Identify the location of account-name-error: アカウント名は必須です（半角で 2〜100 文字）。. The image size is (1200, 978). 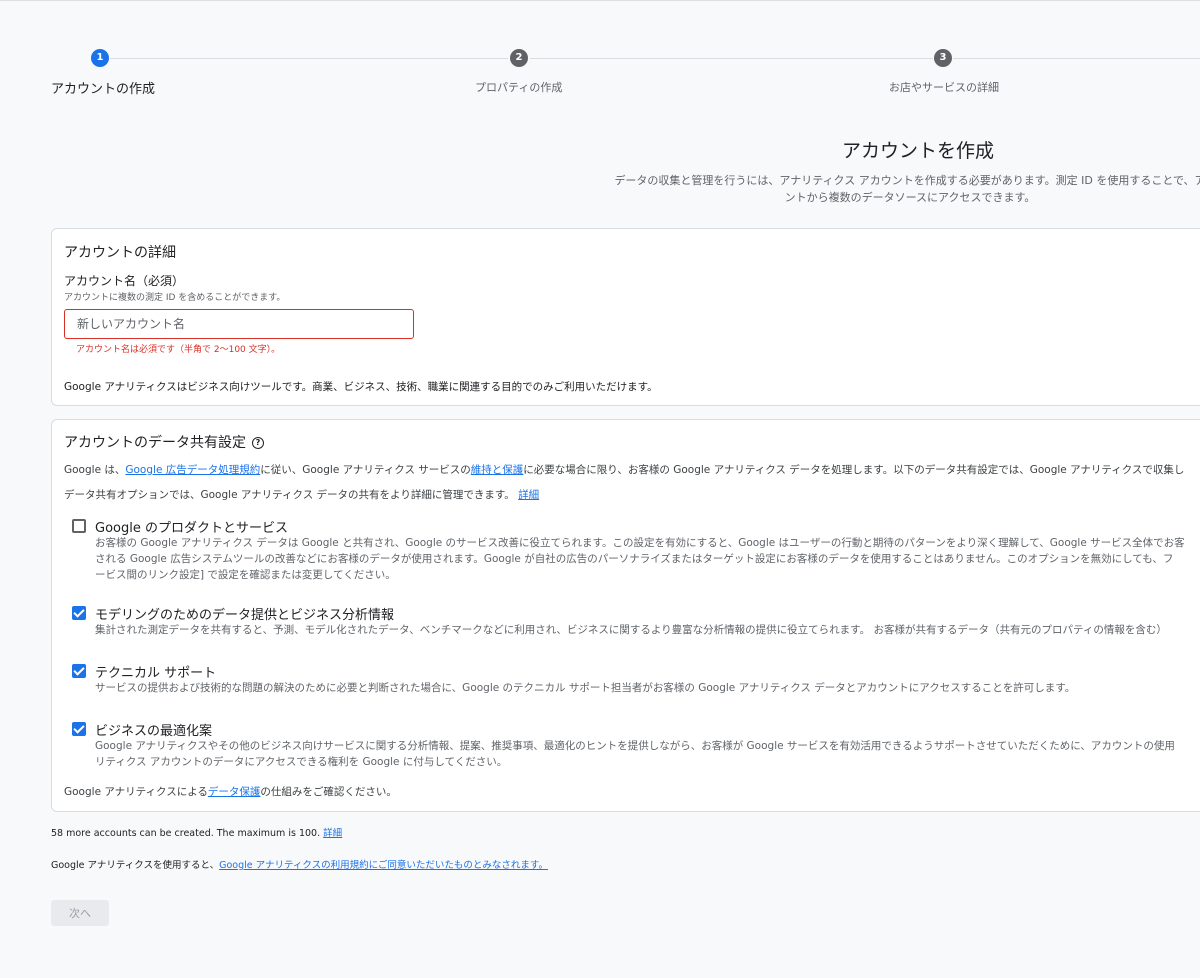
(178, 350).